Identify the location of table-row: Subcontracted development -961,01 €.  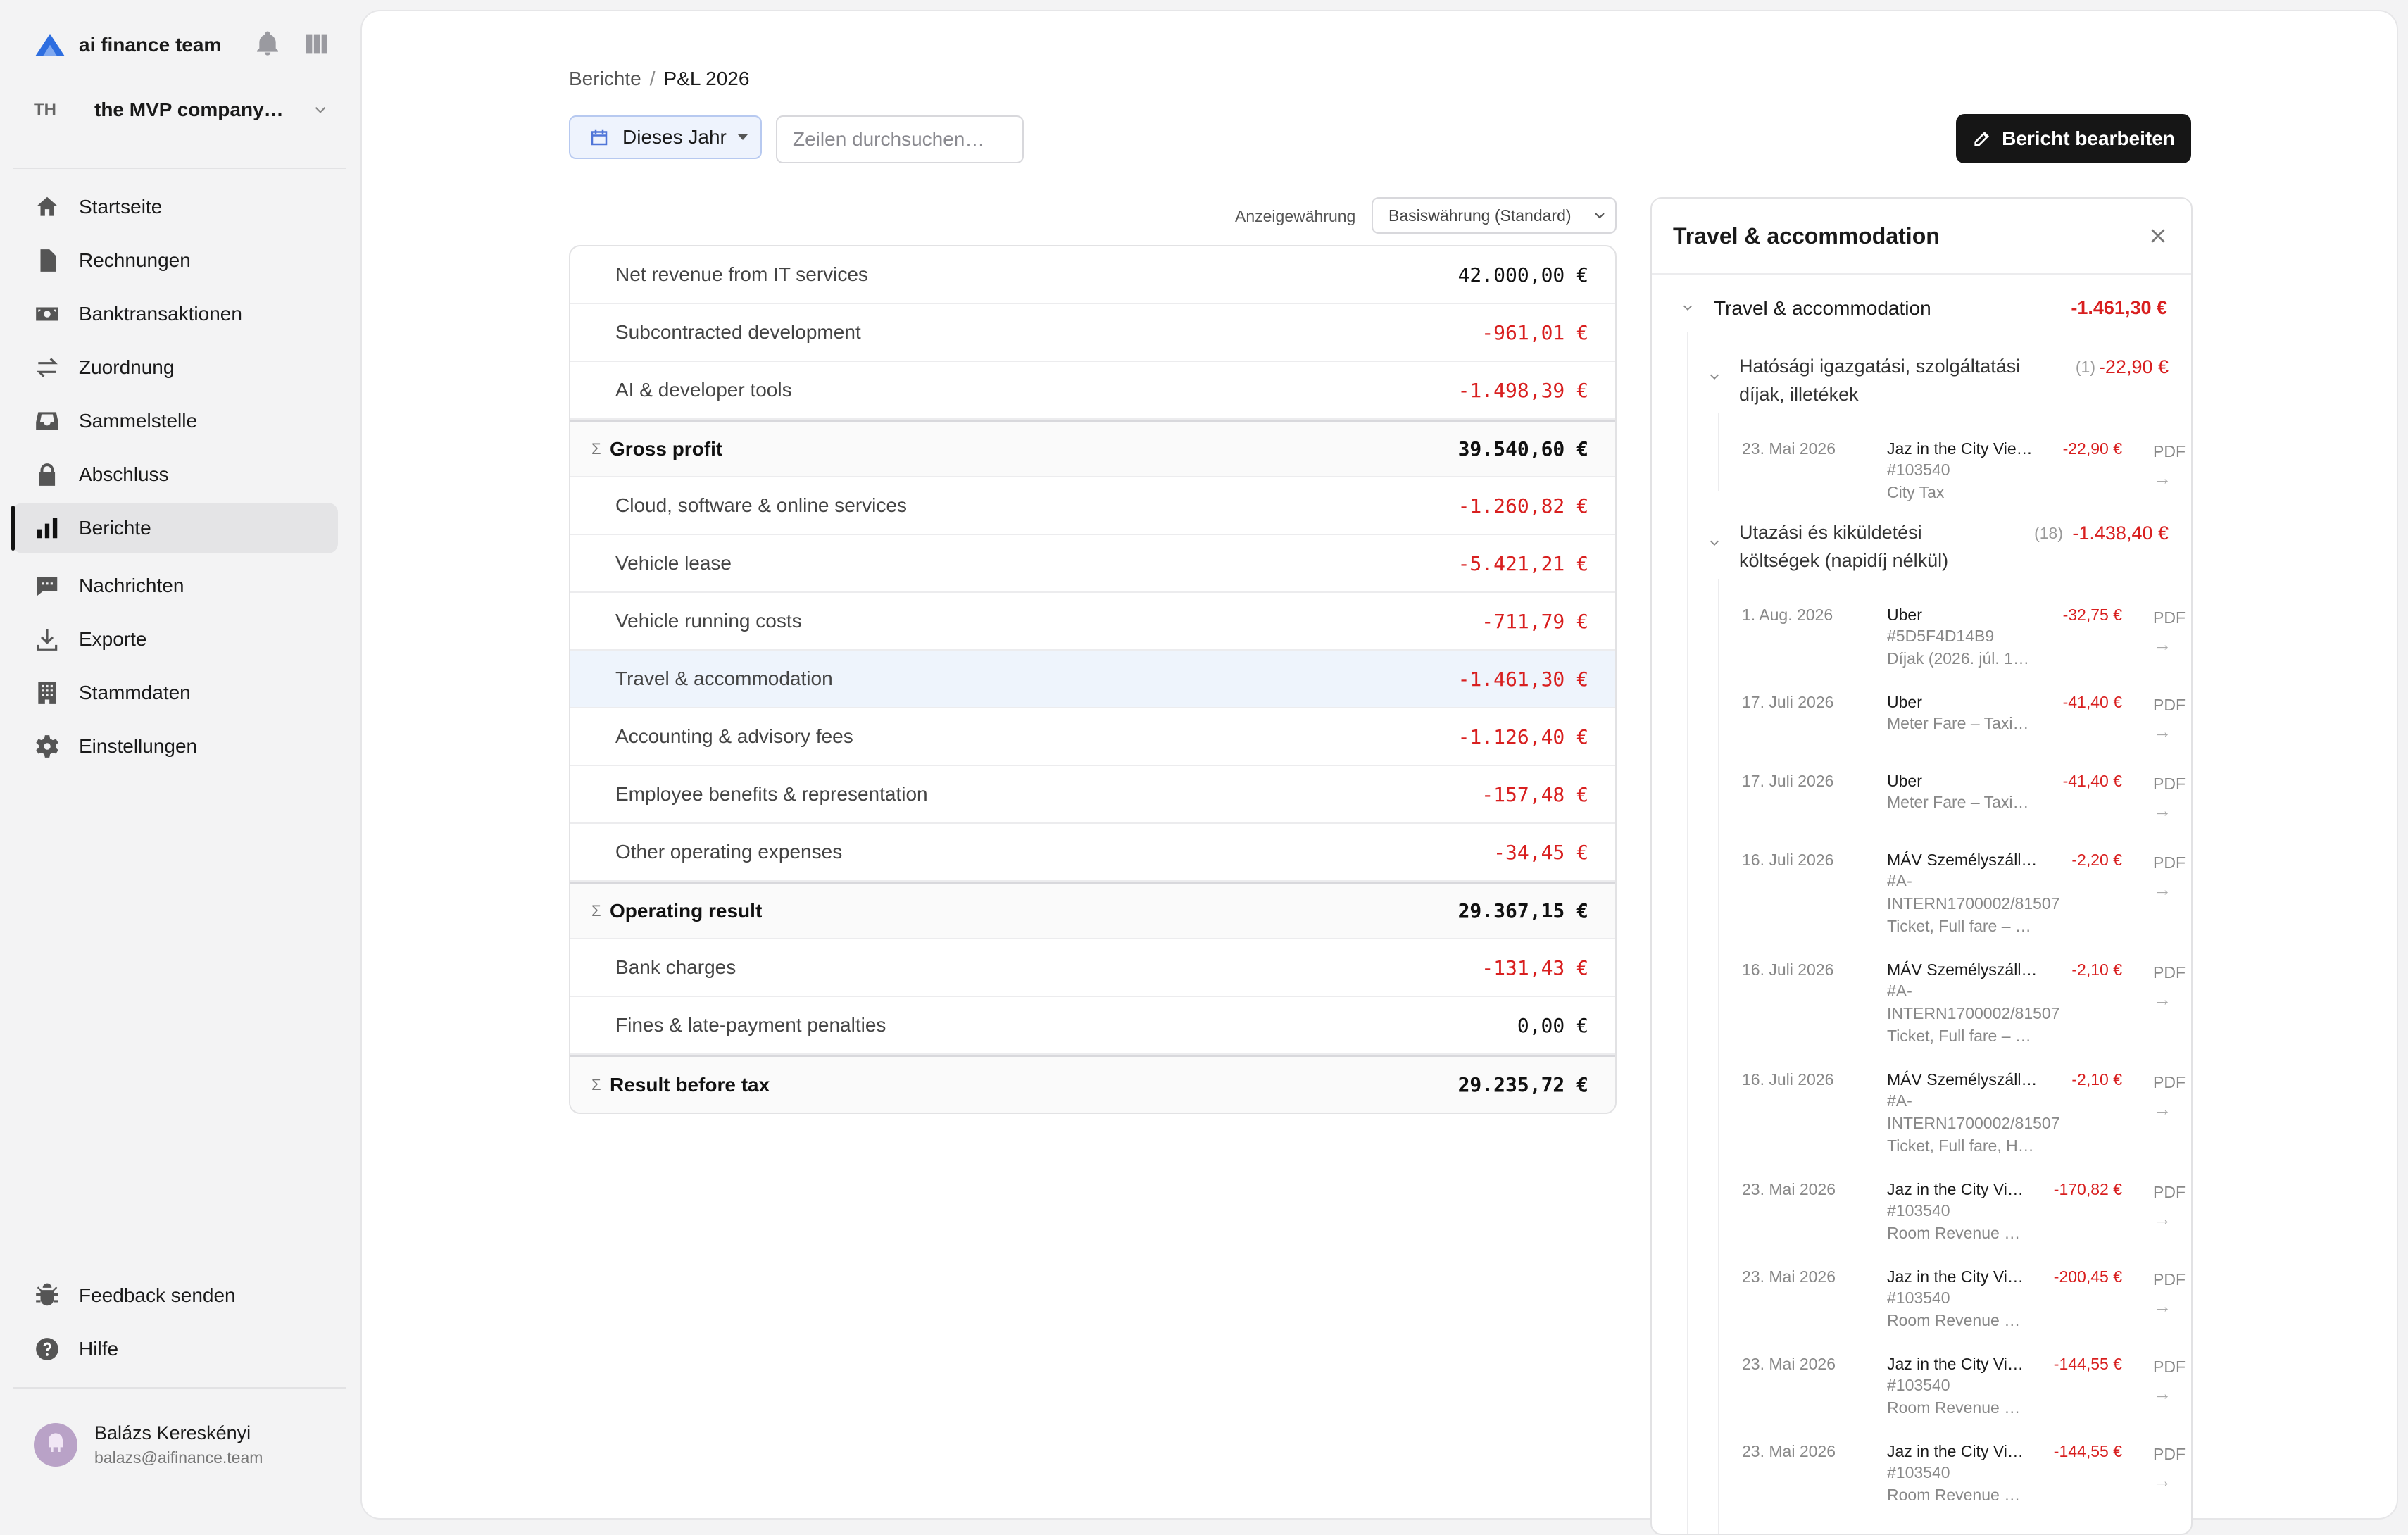
(1092, 333).